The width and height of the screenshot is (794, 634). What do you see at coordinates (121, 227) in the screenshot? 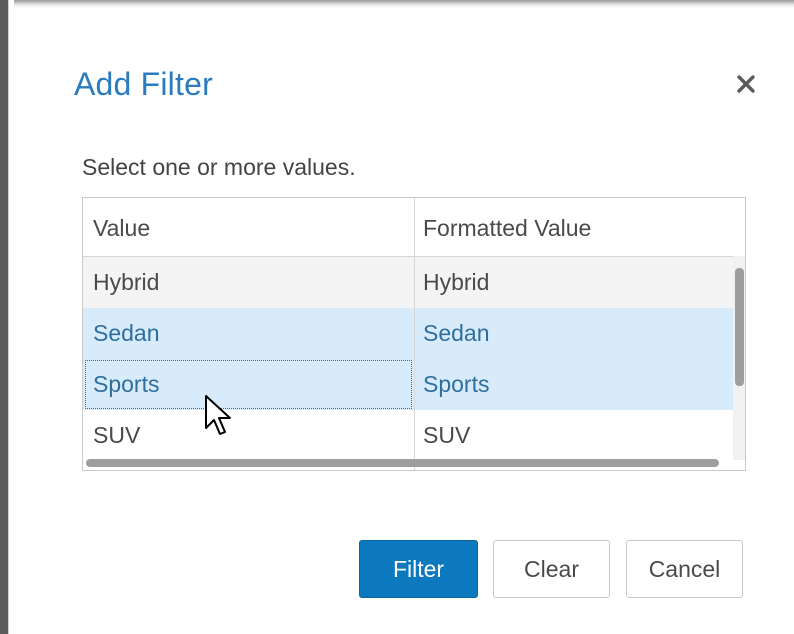
I see `column-header-value: Value` at bounding box center [121, 227].